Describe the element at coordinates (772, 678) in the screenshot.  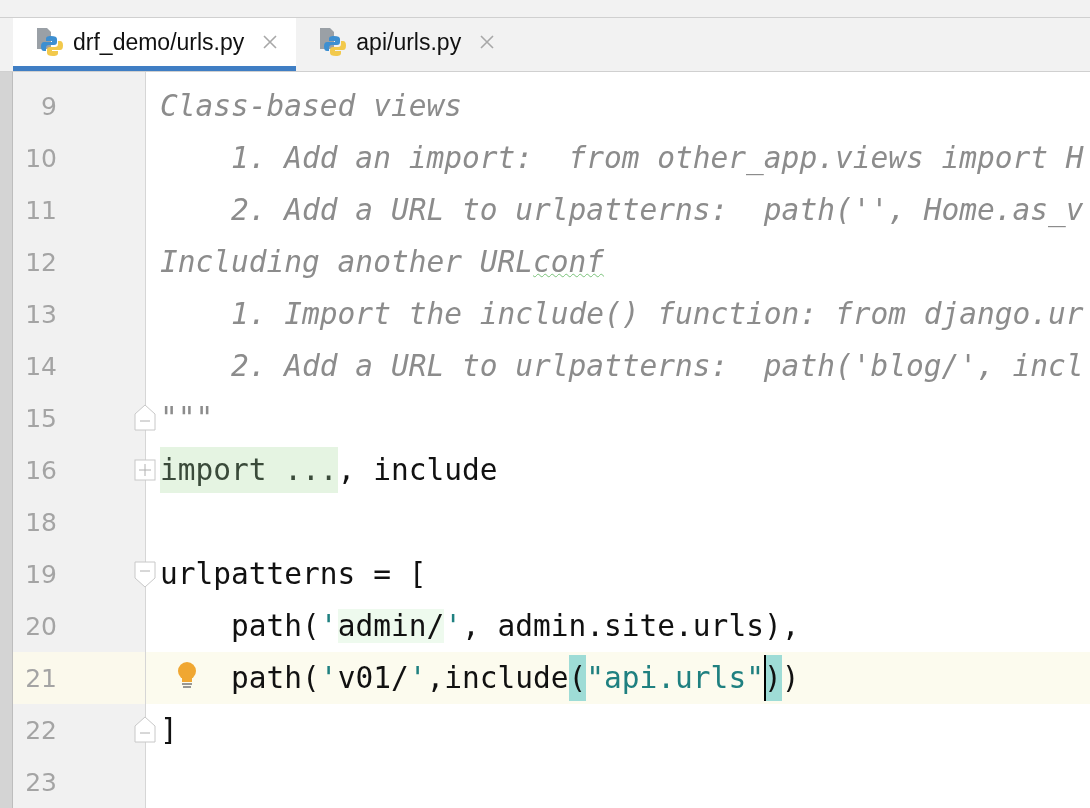
I see `matched-brace: )` at that location.